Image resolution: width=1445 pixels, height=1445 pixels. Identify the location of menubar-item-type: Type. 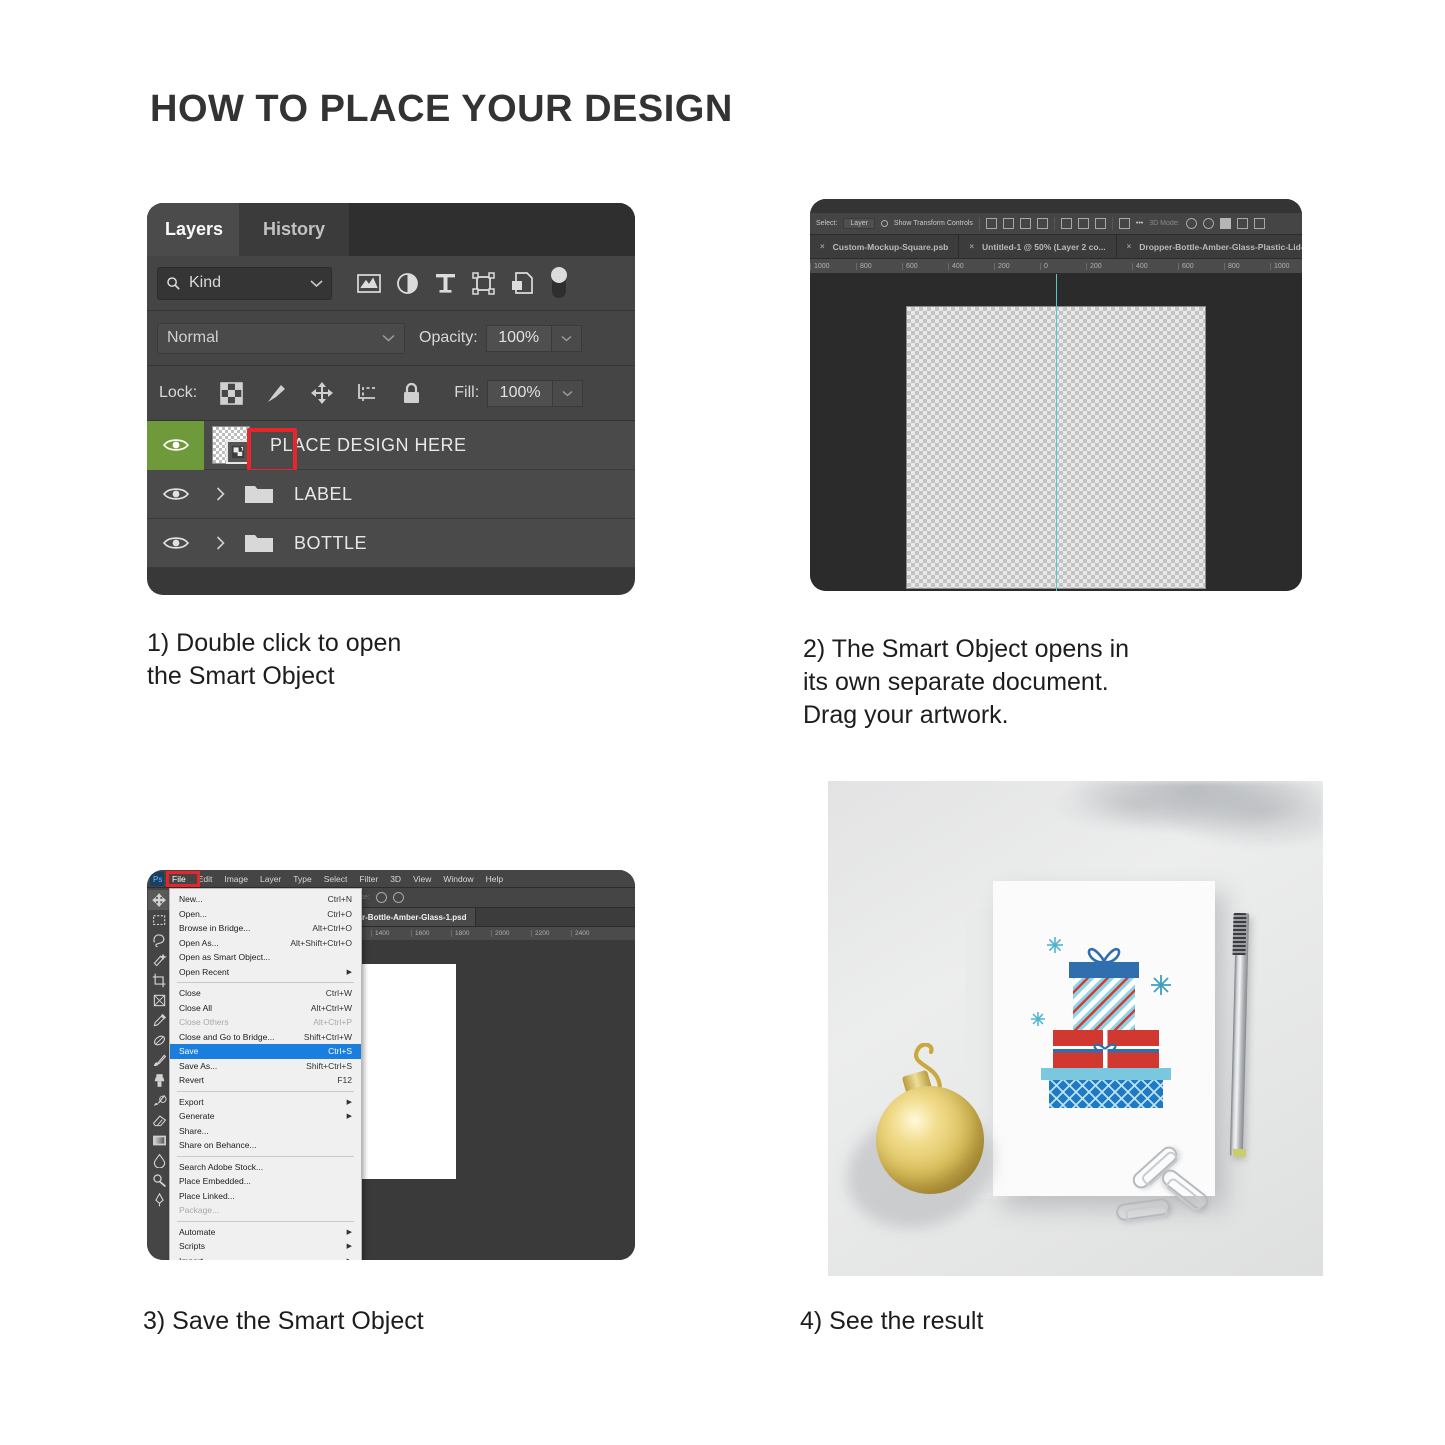
(302, 879).